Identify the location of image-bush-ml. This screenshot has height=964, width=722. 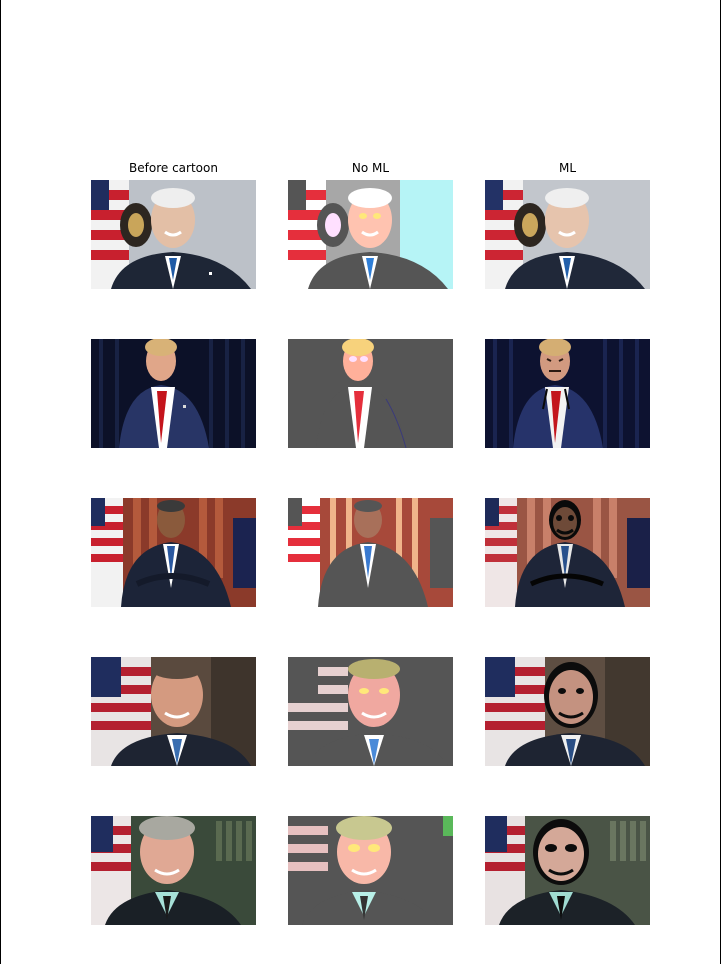
(567, 711).